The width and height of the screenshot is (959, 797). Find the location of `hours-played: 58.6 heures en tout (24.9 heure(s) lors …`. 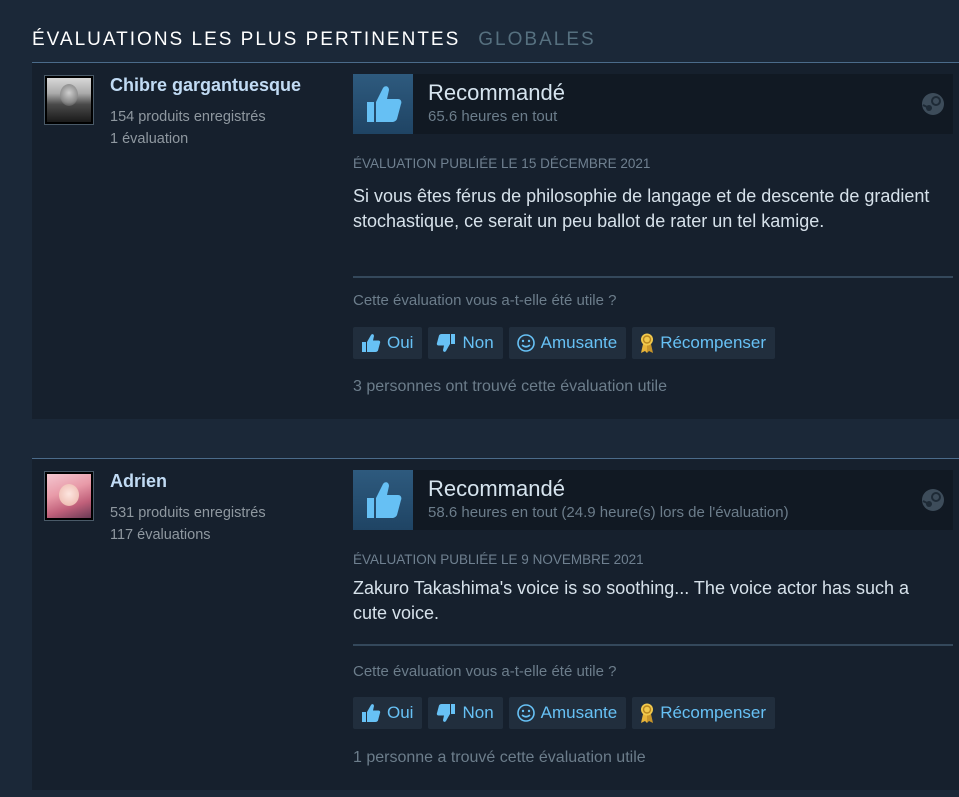

hours-played: 58.6 heures en tout (24.9 heure(s) lors … is located at coordinates (608, 512).